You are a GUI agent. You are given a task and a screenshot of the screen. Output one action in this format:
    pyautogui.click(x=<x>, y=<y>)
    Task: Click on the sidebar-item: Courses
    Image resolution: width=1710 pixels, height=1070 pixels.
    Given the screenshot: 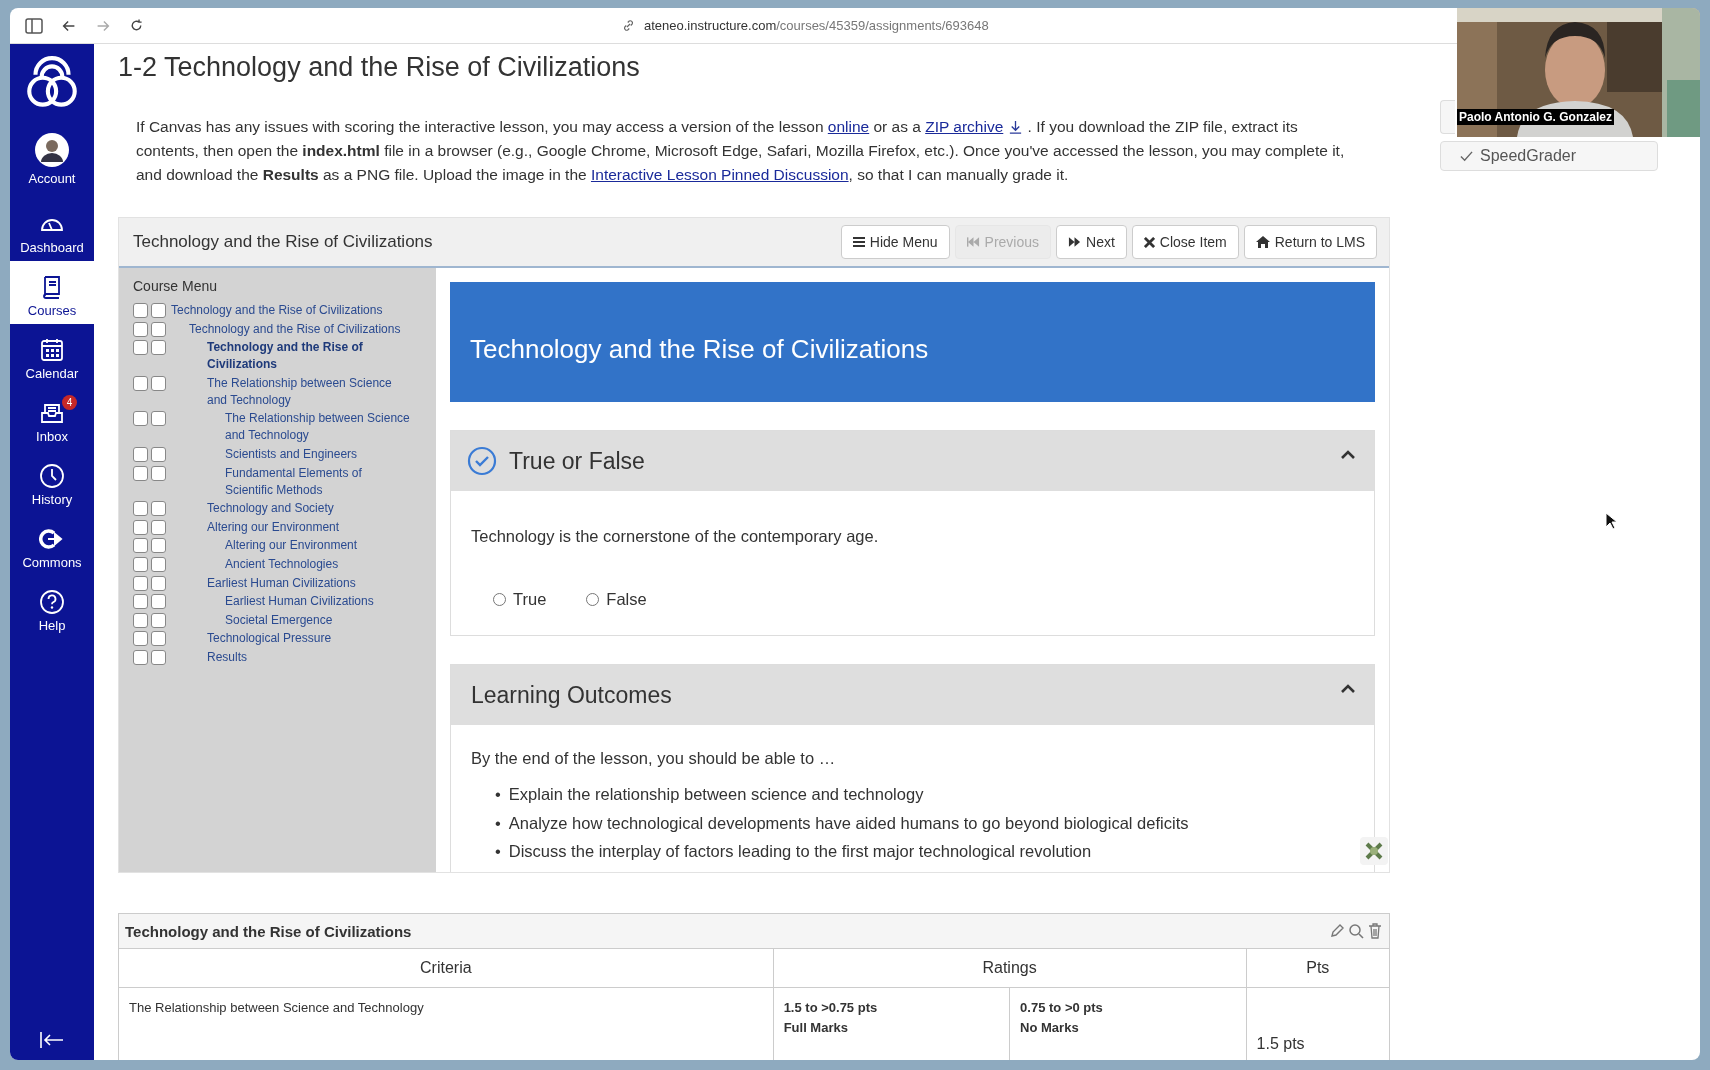 What is the action you would take?
    pyautogui.click(x=52, y=292)
    